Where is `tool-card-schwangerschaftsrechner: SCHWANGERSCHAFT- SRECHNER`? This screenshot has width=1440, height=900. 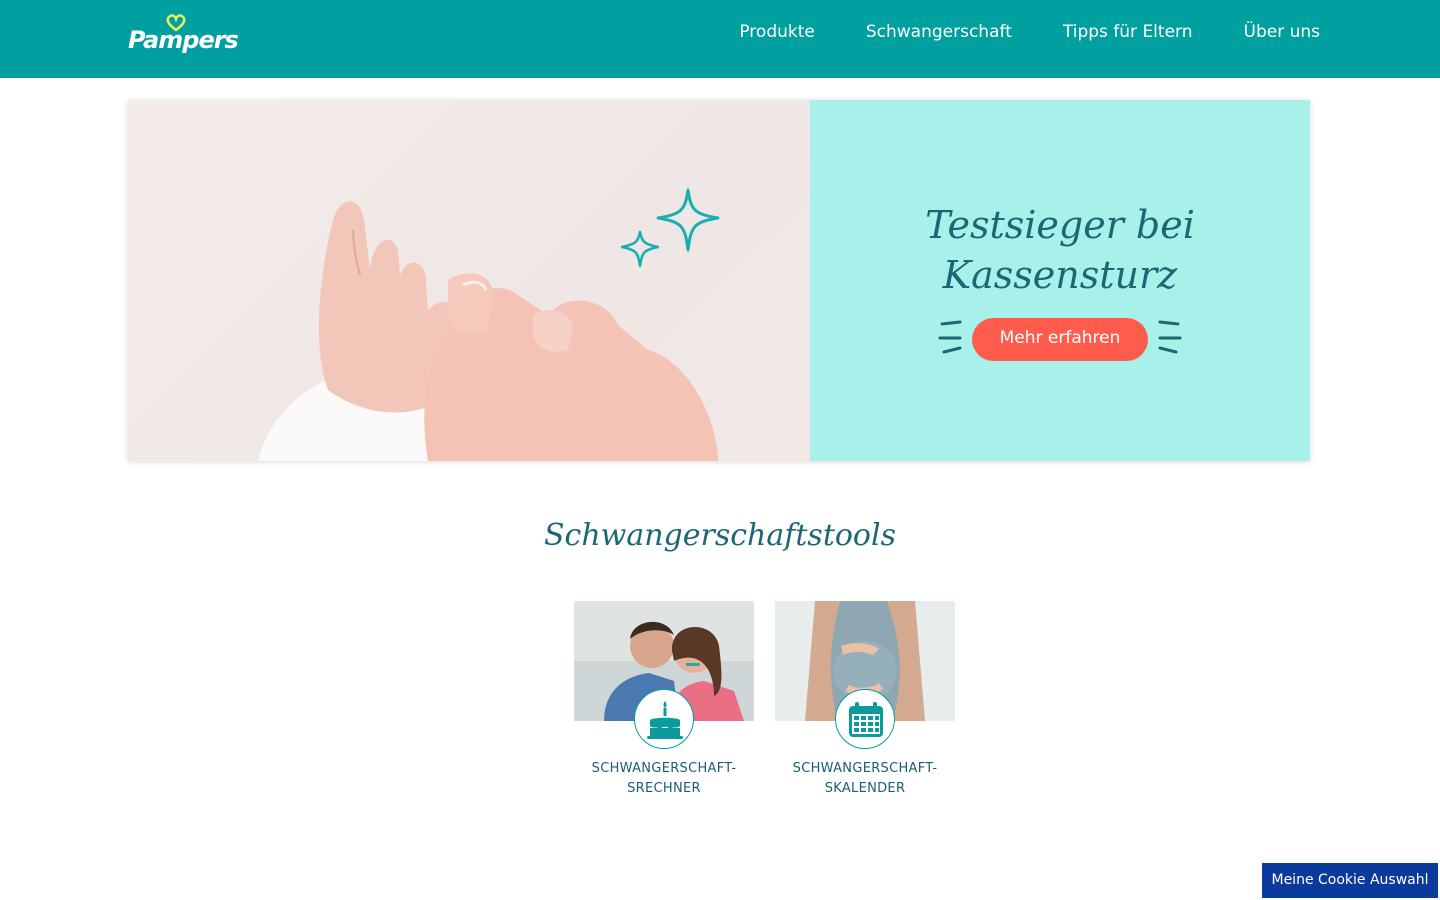
tool-card-schwangerschaftsrechner: SCHWANGERSCHAFT- SRECHNER is located at coordinates (664, 701).